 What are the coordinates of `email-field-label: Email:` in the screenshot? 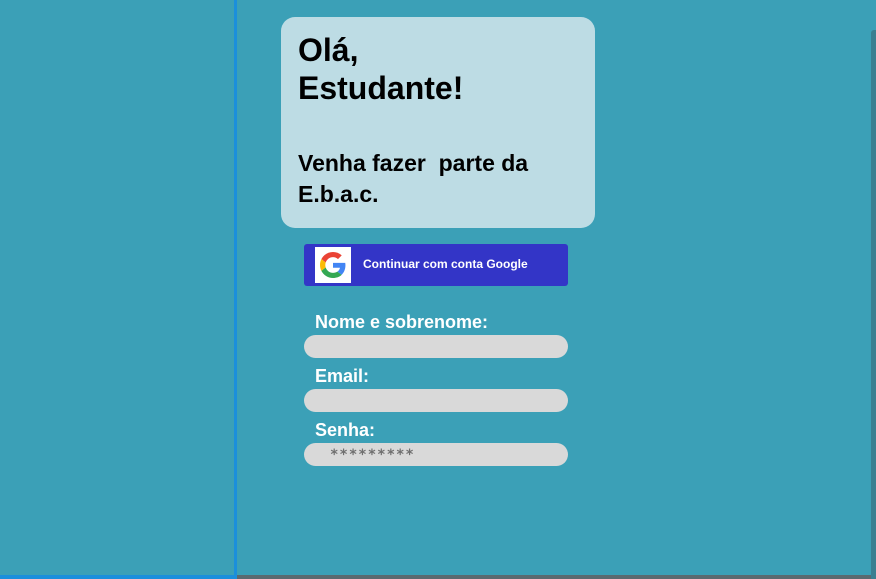 It's located at (342, 376).